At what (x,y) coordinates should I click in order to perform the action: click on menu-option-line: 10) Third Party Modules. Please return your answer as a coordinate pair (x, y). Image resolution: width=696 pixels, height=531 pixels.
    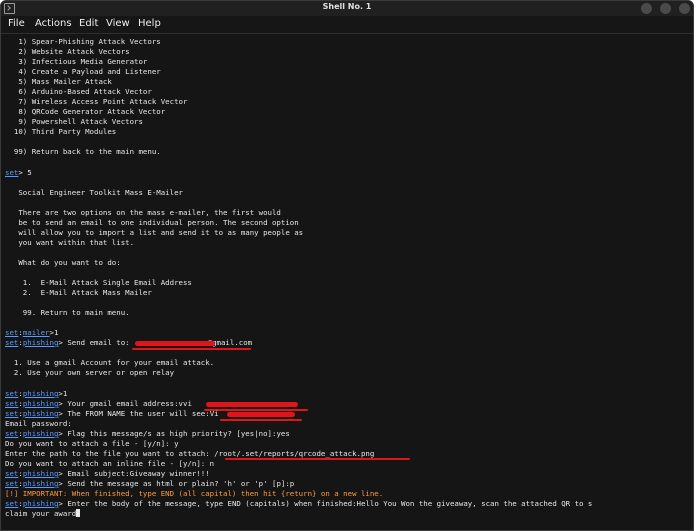
    Looking at the image, I should click on (61, 131).